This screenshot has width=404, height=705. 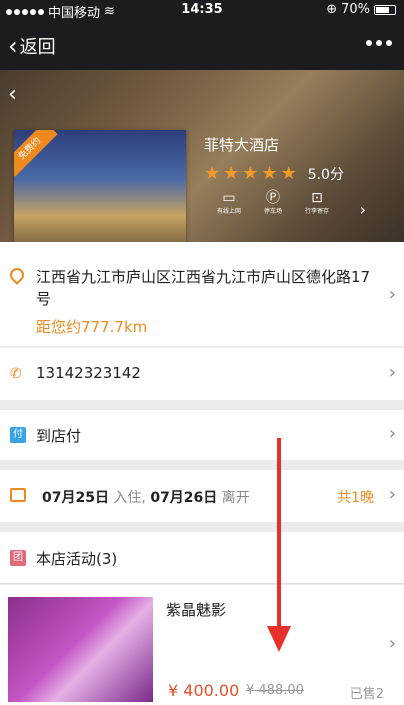 I want to click on monitor-icon: ▭, so click(x=229, y=198).